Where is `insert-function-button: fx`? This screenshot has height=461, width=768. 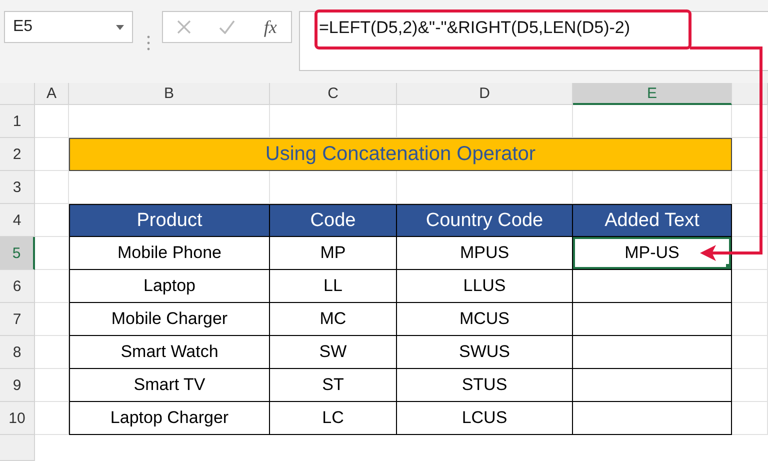 insert-function-button: fx is located at coordinates (270, 27).